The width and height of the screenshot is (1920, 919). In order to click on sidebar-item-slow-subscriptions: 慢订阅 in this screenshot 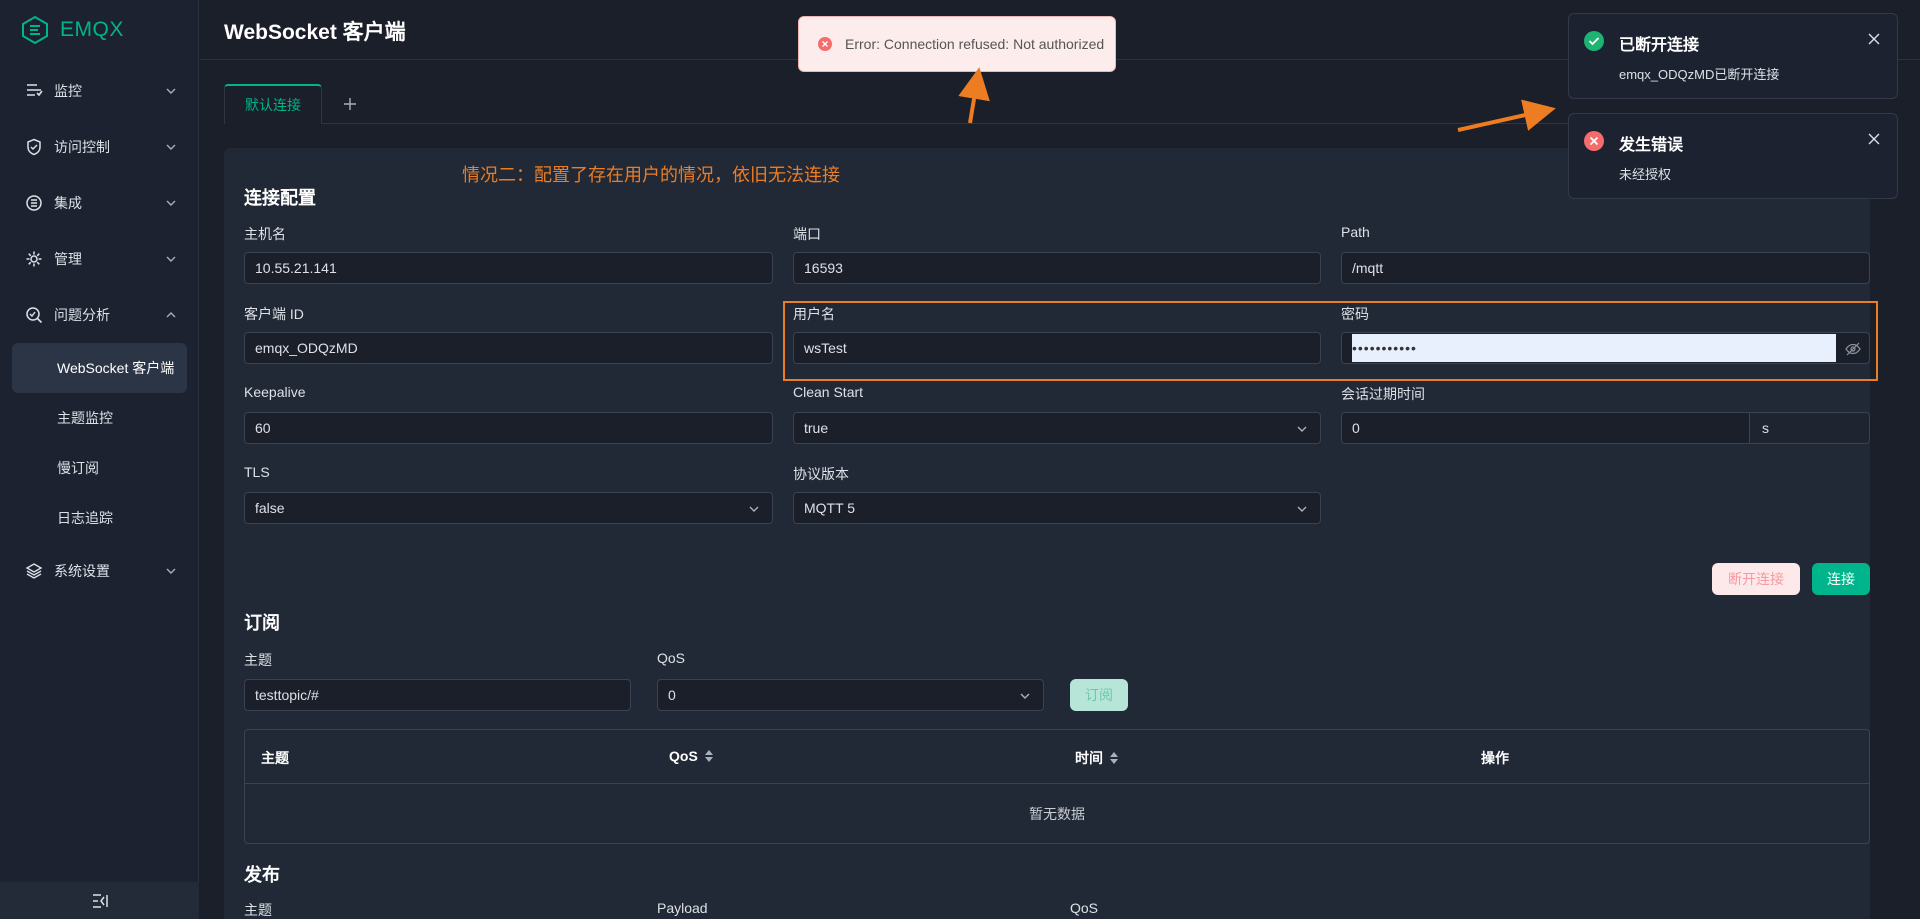, I will do `click(99, 468)`.